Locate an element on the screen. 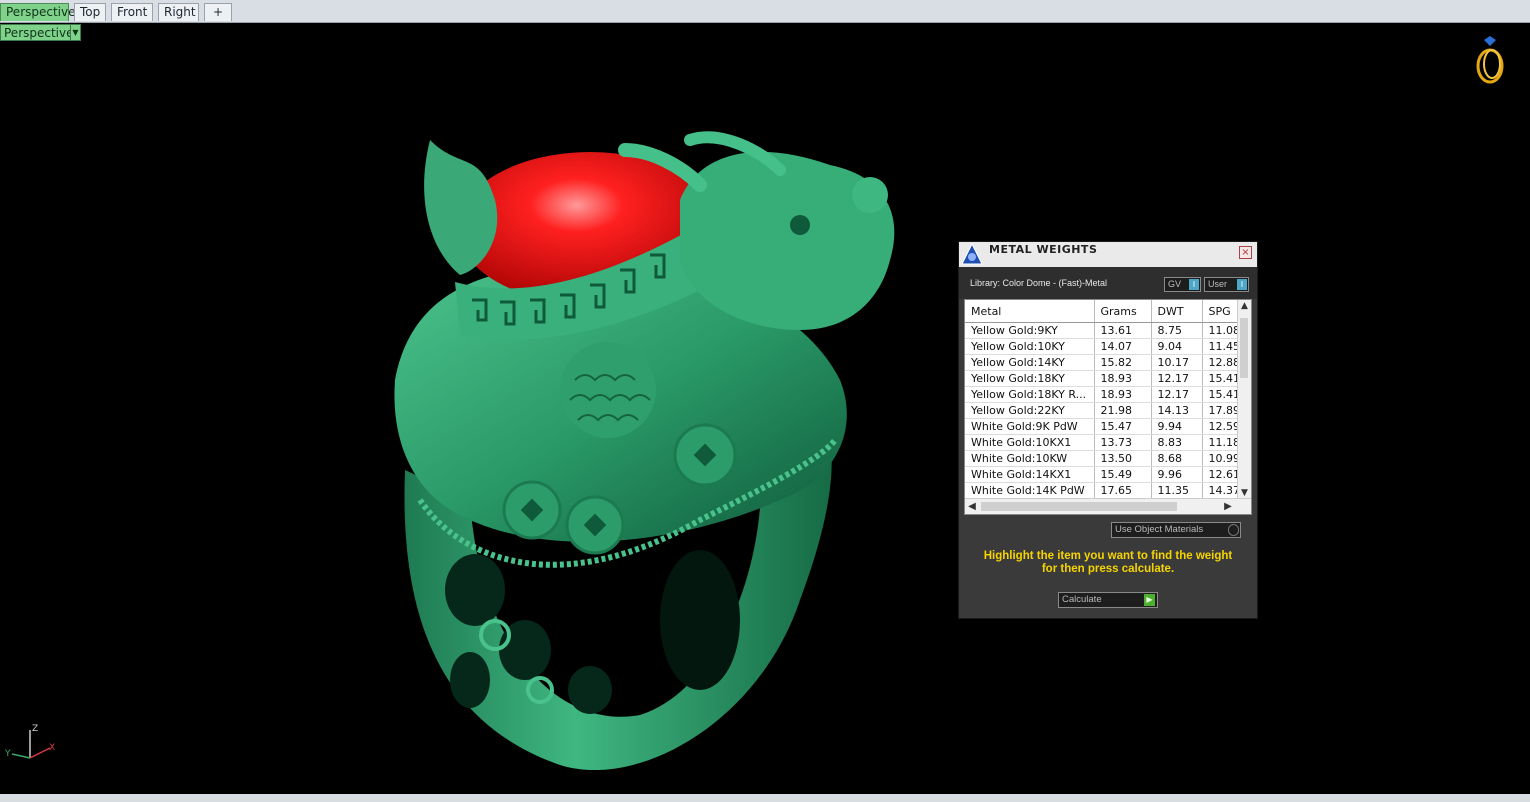  scroll-up-icon: ▲ is located at coordinates (1244, 306).